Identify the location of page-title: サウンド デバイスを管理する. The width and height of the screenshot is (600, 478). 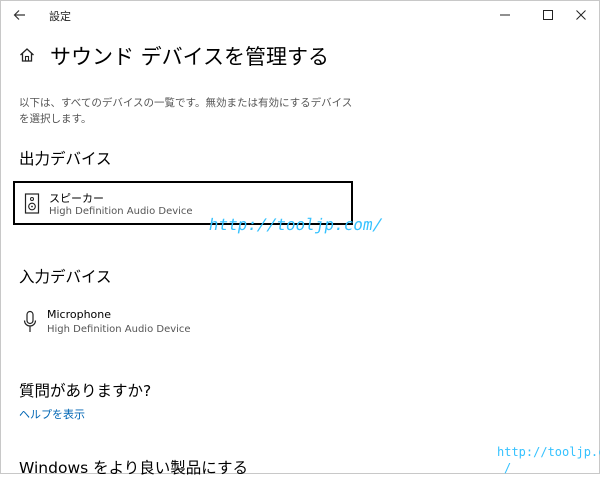
(190, 57).